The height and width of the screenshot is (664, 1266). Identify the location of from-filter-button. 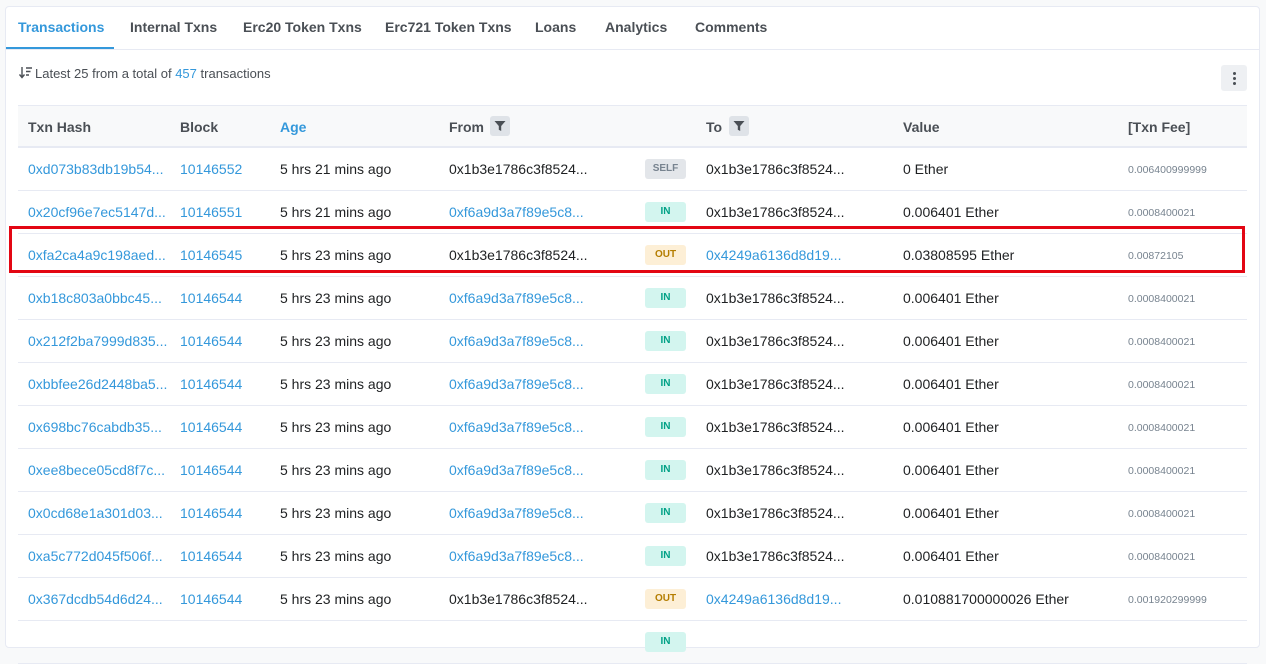
(500, 126).